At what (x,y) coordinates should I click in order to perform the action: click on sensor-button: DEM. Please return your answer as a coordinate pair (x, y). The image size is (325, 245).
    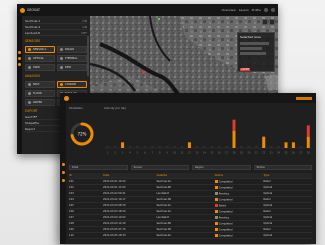
    Looking at the image, I should click on (72, 67).